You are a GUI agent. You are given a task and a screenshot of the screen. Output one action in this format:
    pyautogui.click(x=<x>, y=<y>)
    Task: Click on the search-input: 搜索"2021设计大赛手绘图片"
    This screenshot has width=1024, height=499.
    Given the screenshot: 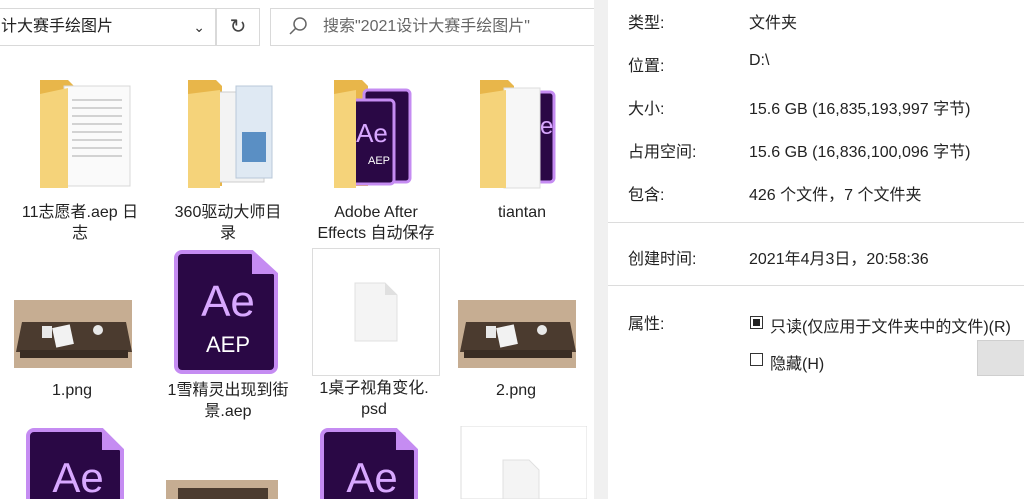 What is the action you would take?
    pyautogui.click(x=432, y=27)
    